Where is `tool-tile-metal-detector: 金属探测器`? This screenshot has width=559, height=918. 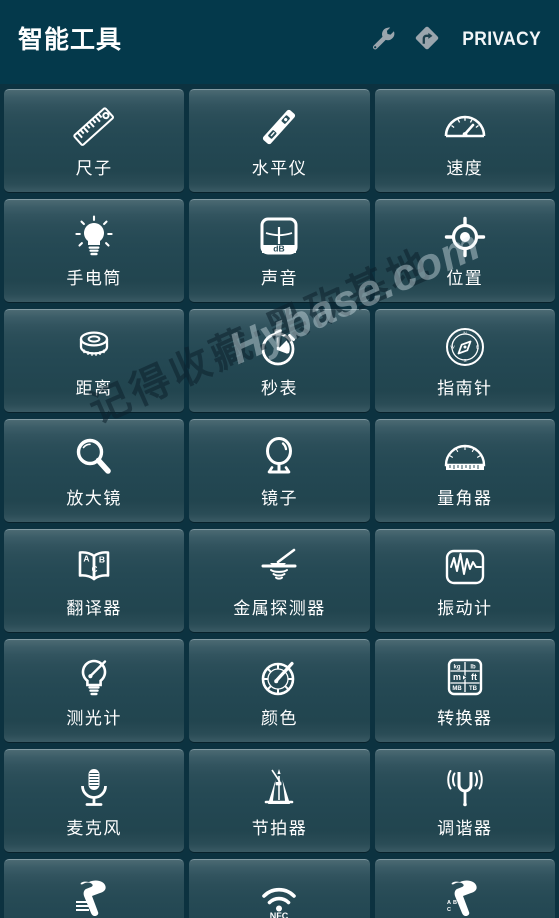
tool-tile-metal-detector: 金属探测器 is located at coordinates (279, 580).